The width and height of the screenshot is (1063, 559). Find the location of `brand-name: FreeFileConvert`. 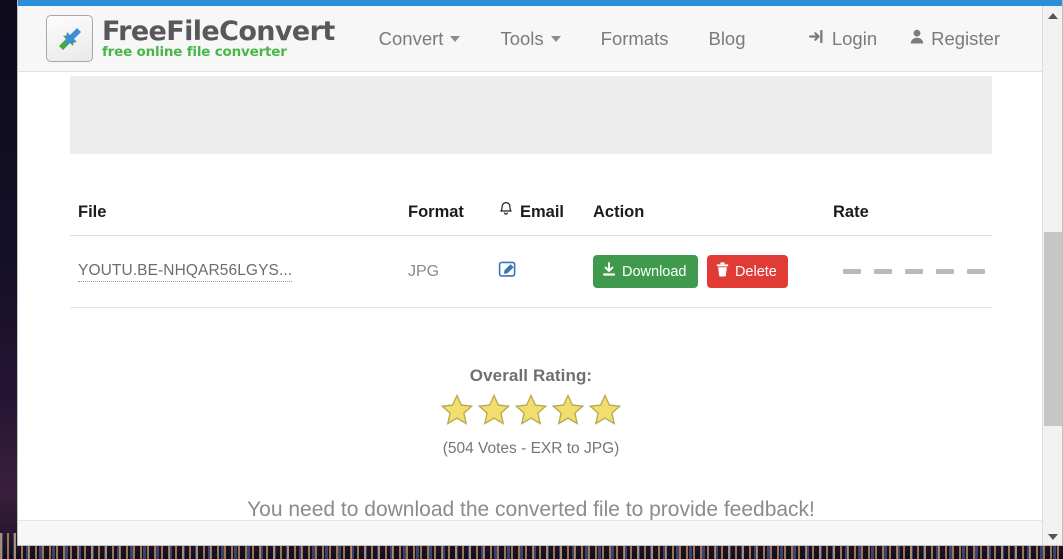

brand-name: FreeFileConvert is located at coordinates (218, 31).